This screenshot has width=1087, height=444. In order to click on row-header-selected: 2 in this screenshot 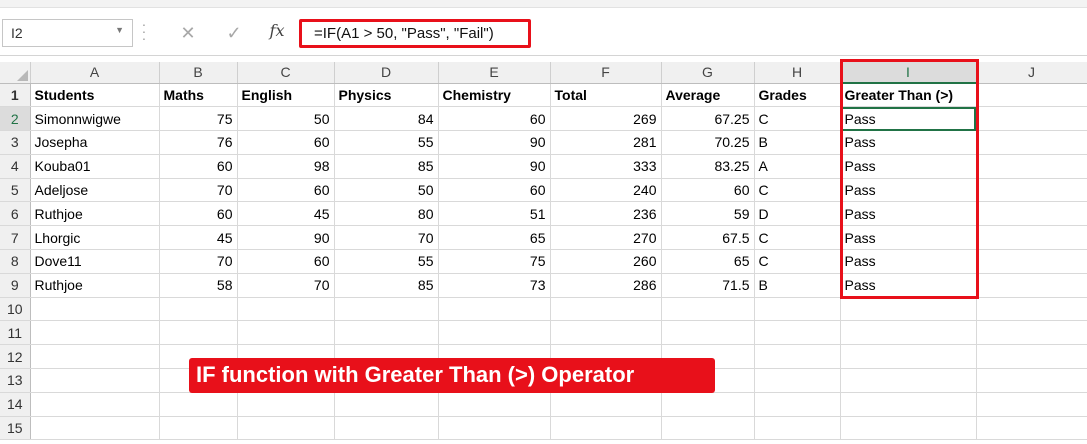, I will do `click(15, 119)`.